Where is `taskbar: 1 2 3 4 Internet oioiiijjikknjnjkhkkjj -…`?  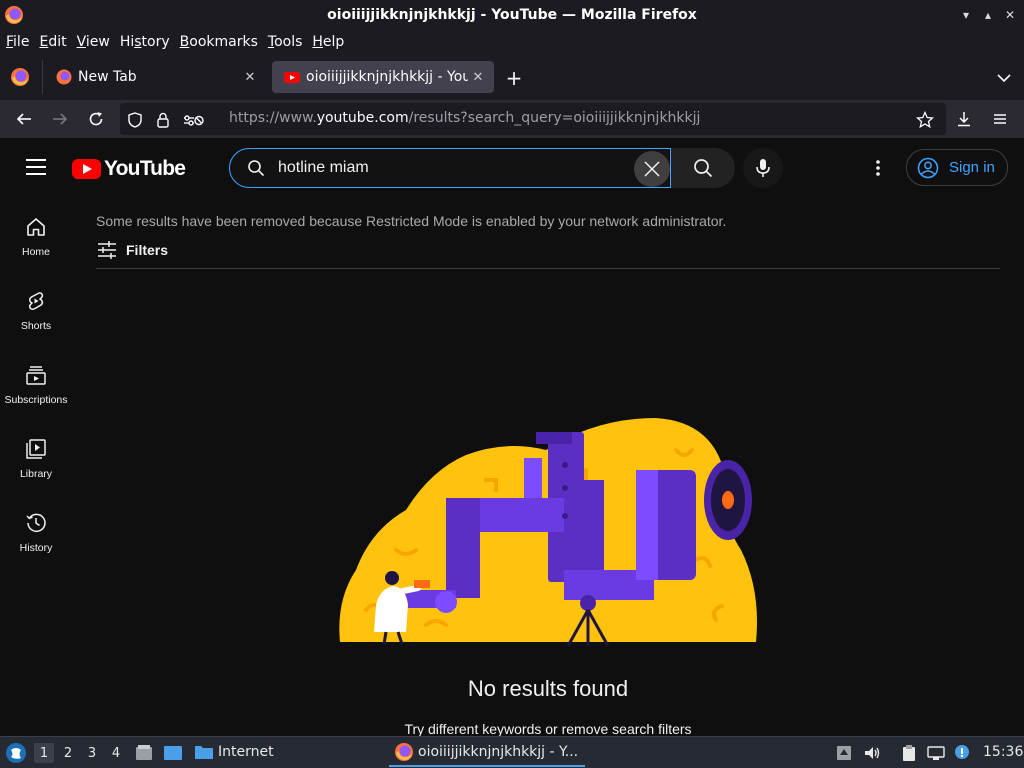
taskbar: 1 2 3 4 Internet oioiiijjikknjnjkhkkjj -… is located at coordinates (512, 752).